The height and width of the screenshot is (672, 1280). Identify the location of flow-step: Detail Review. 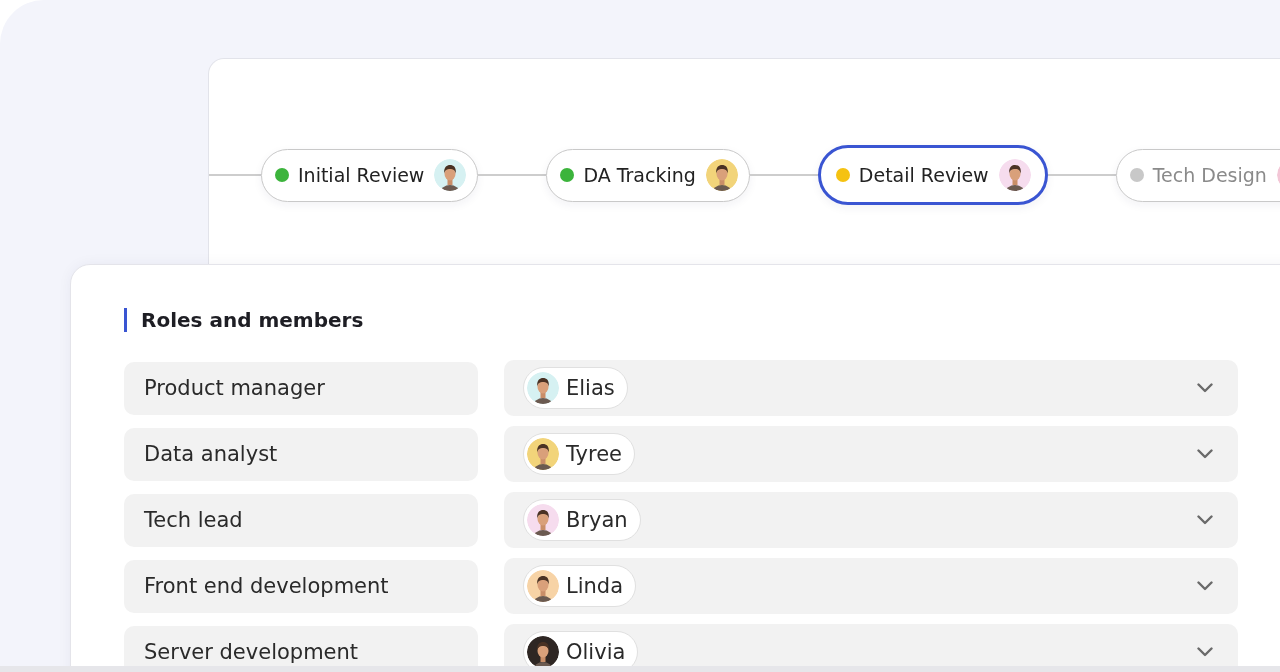
(932, 175).